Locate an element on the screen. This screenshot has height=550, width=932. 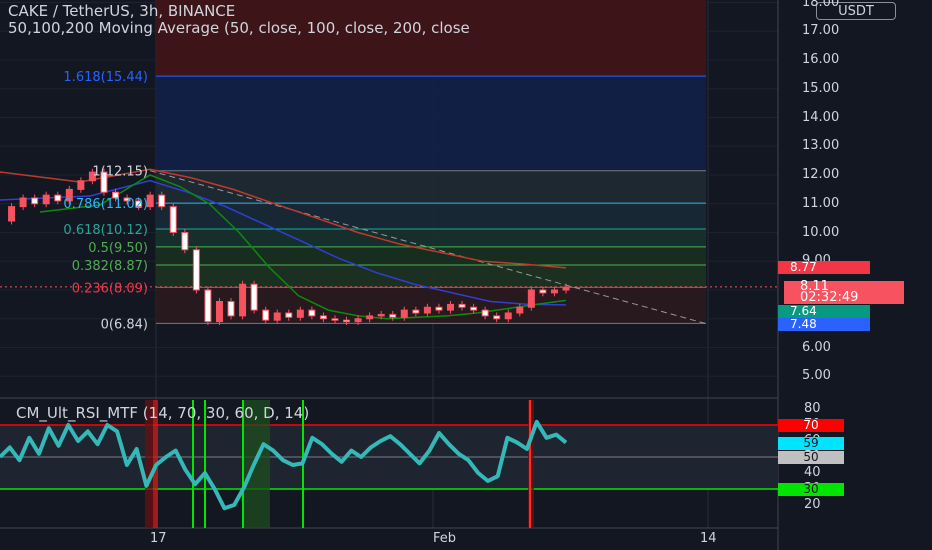
rsi-tick-label: 80 is located at coordinates (812, 408).